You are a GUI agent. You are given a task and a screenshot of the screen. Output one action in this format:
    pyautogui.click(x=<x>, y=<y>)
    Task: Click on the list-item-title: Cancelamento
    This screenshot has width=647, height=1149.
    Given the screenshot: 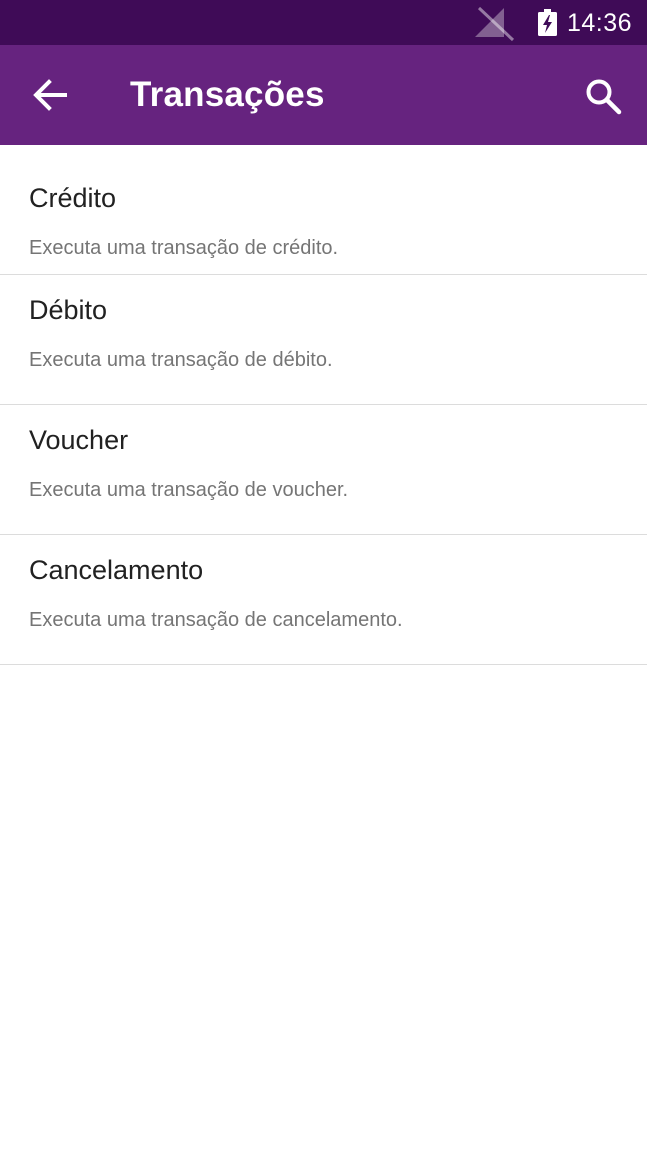 What is the action you would take?
    pyautogui.click(x=116, y=570)
    